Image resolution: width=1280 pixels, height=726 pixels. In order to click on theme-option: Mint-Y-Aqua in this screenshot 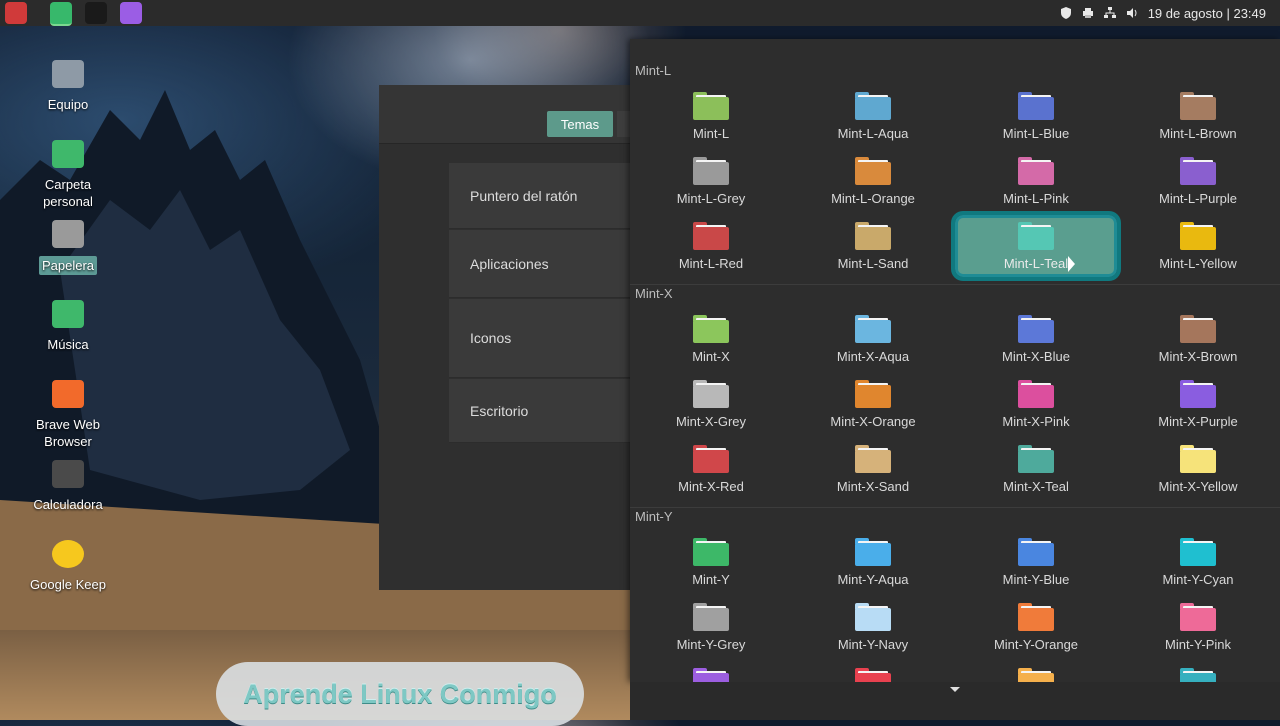, I will do `click(873, 562)`.